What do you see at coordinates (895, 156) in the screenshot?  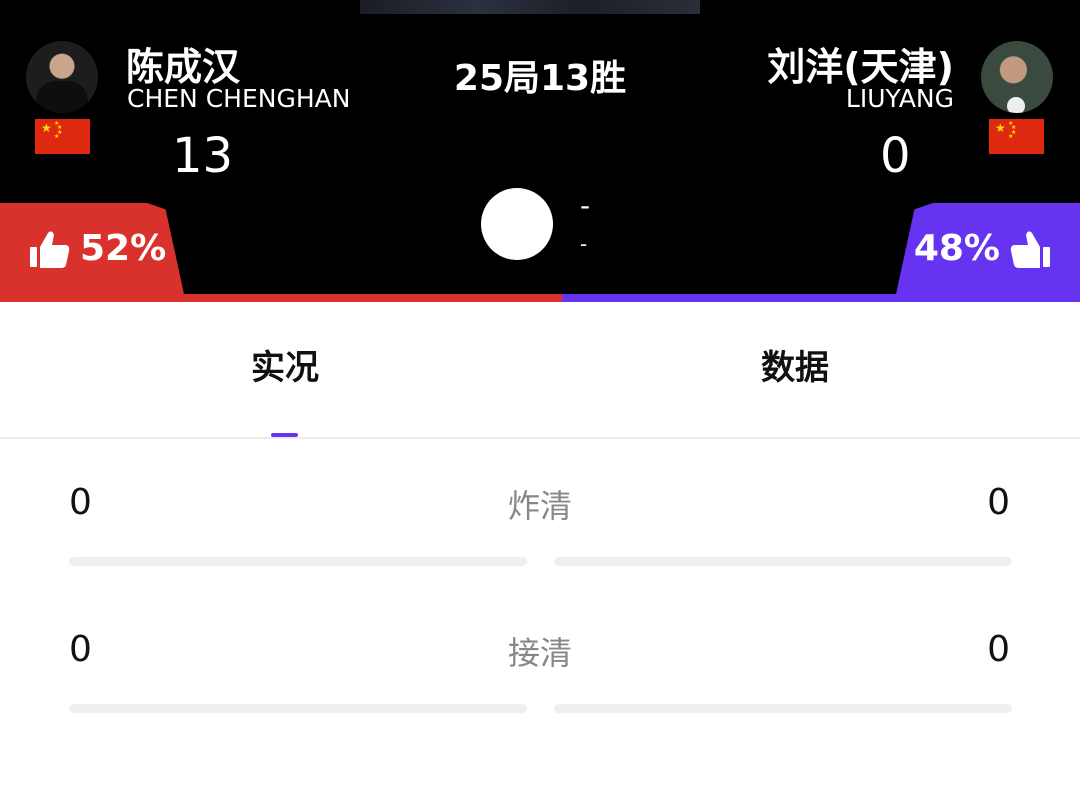 I see `right-player-score: 0` at bounding box center [895, 156].